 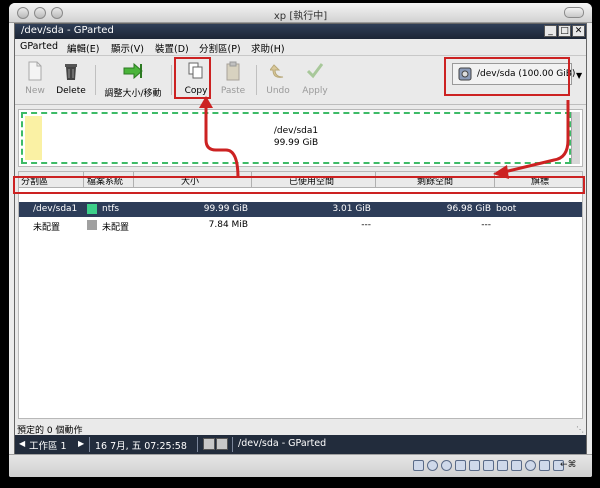 What do you see at coordinates (228, 225) in the screenshot?
I see `cell-size: 7.84 MiB` at bounding box center [228, 225].